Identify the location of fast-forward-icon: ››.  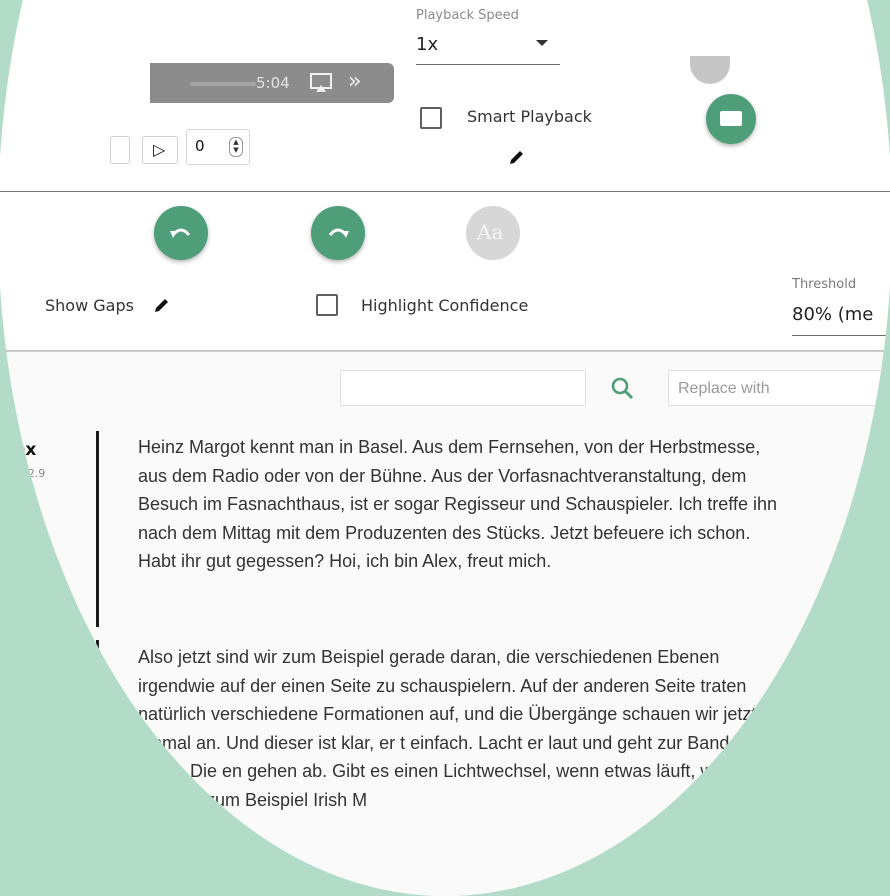
(354, 81).